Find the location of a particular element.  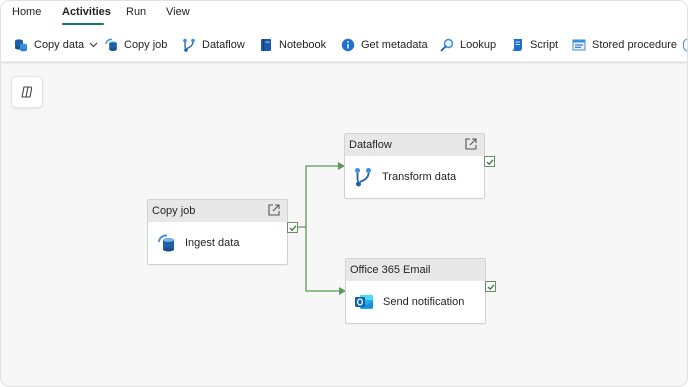

node-type-label: Dataflow is located at coordinates (370, 145).